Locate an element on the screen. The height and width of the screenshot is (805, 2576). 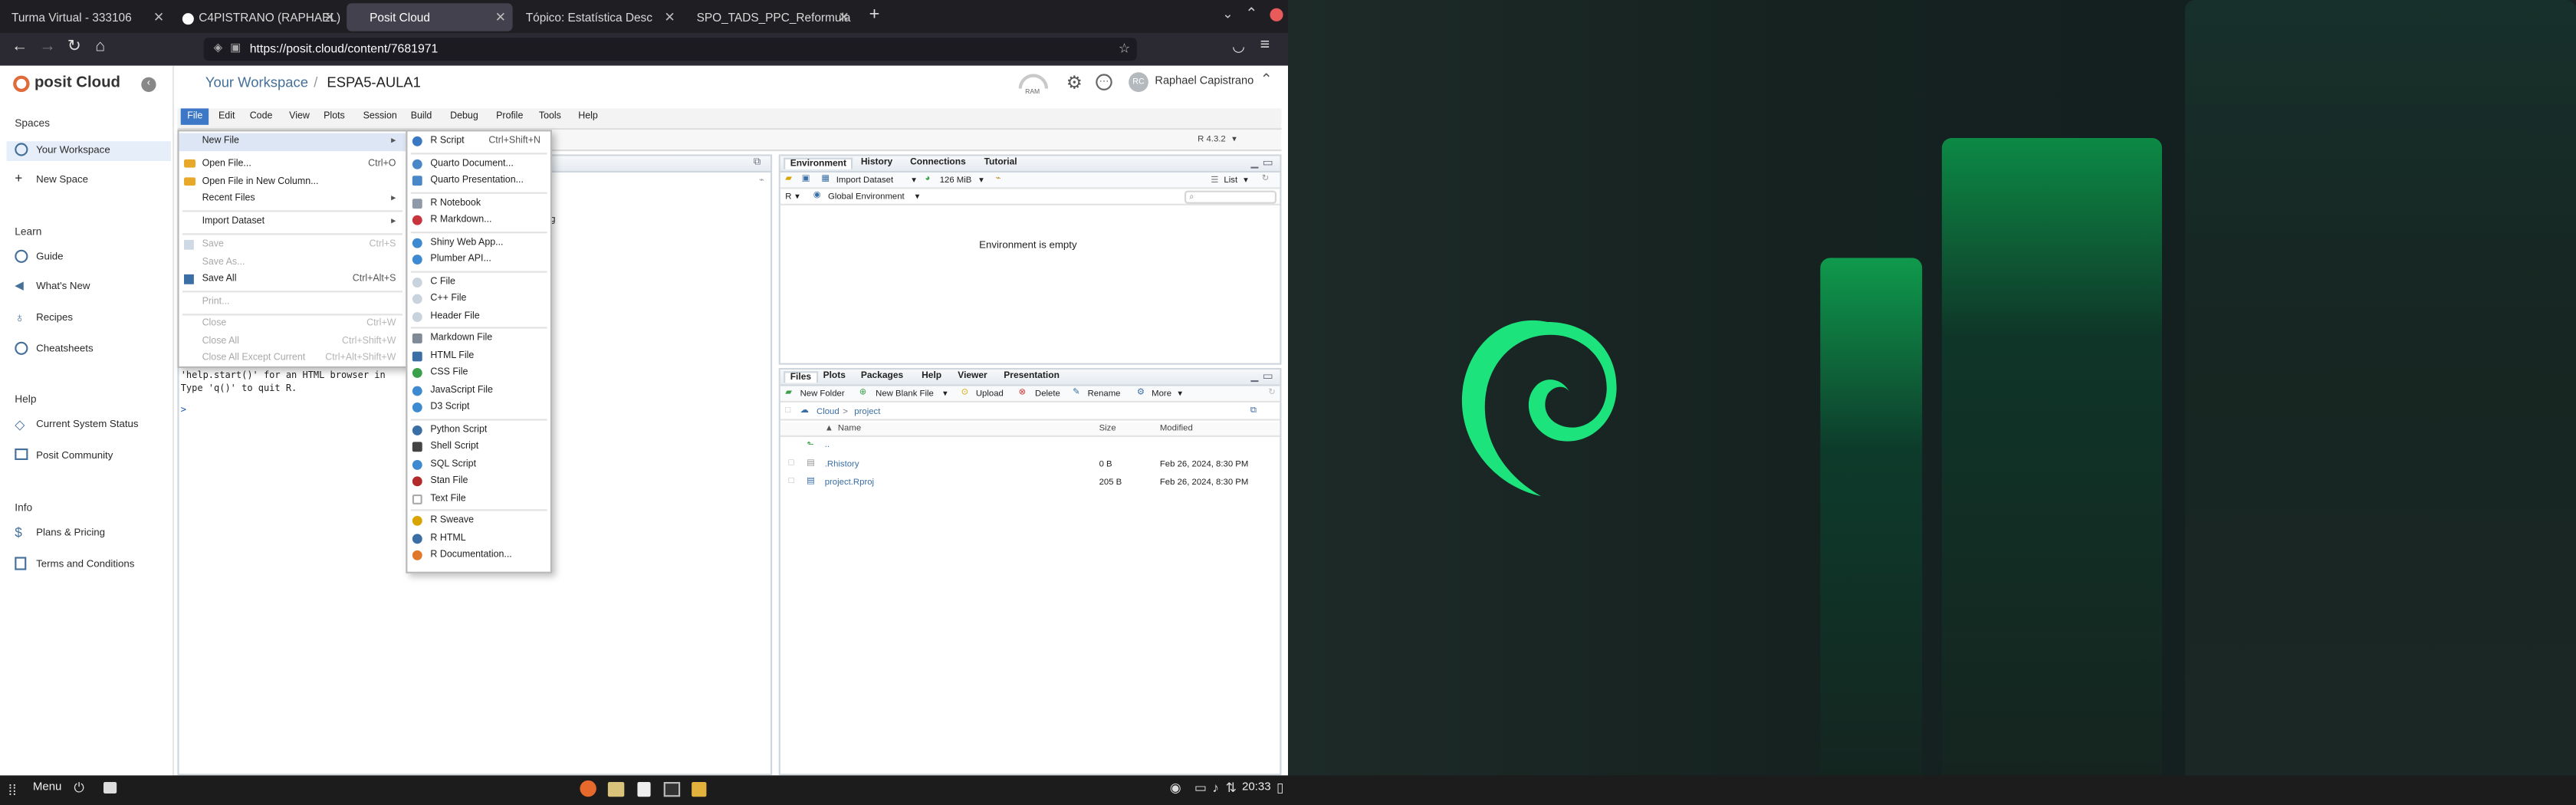
table-row: ⬑ .. is located at coordinates (1030, 447).